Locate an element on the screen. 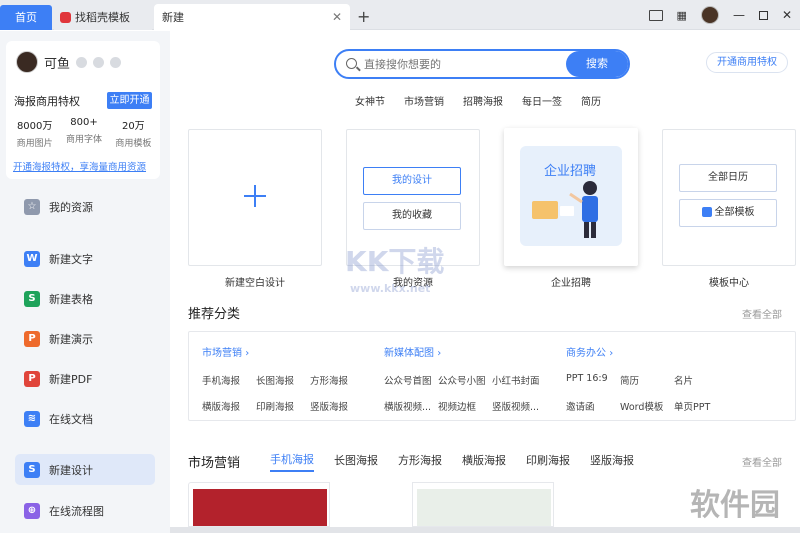 The height and width of the screenshot is (533, 800). tab-print-poster: 印刷海报 is located at coordinates (548, 461).